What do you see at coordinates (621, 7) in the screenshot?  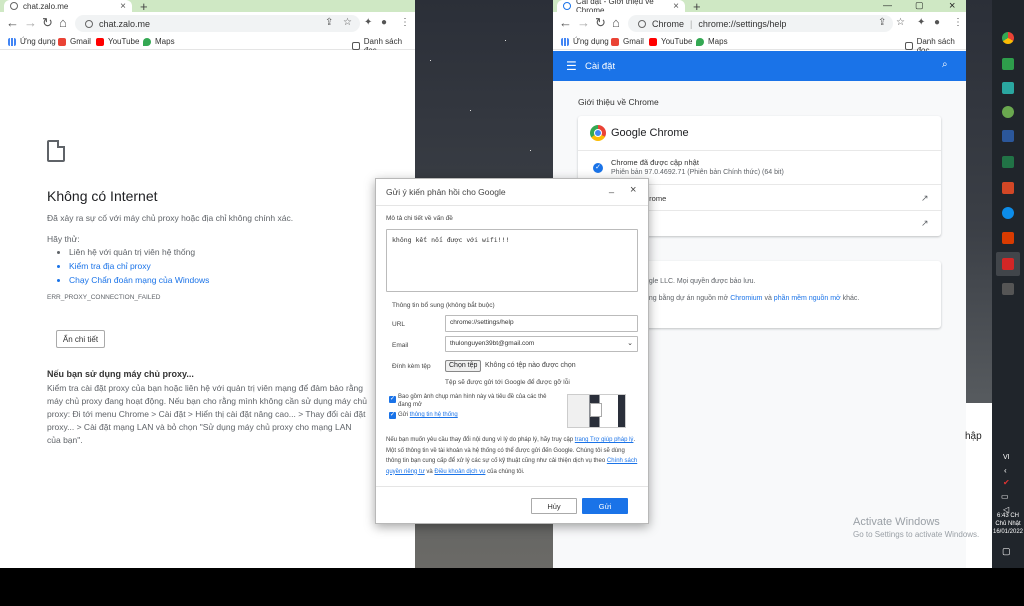 I see `tab-settings-about: Cài đặt - Giới thiệu về Chrome ×` at bounding box center [621, 7].